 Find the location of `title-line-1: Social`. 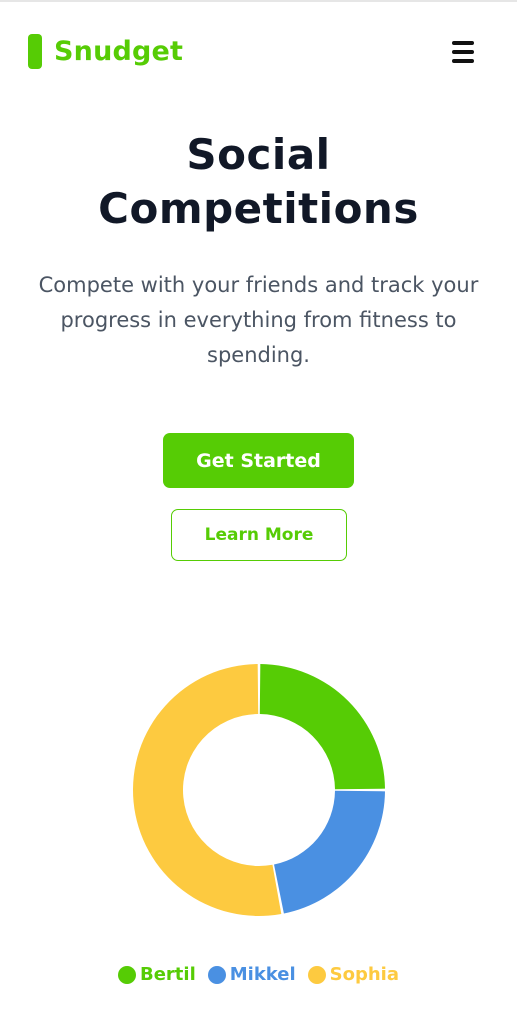

title-line-1: Social is located at coordinates (258, 154).